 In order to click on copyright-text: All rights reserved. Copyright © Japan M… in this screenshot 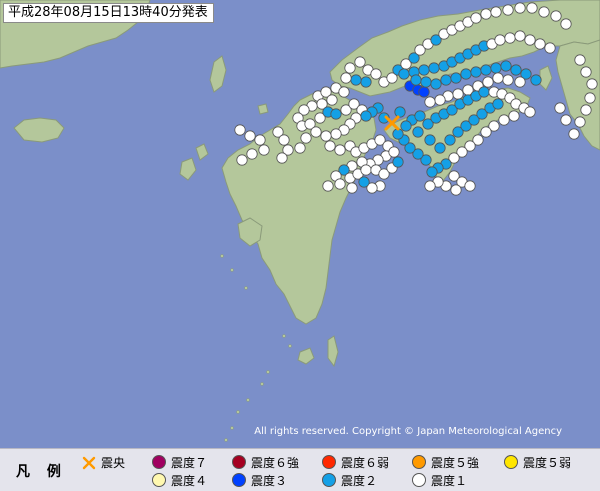, I will do `click(408, 431)`.